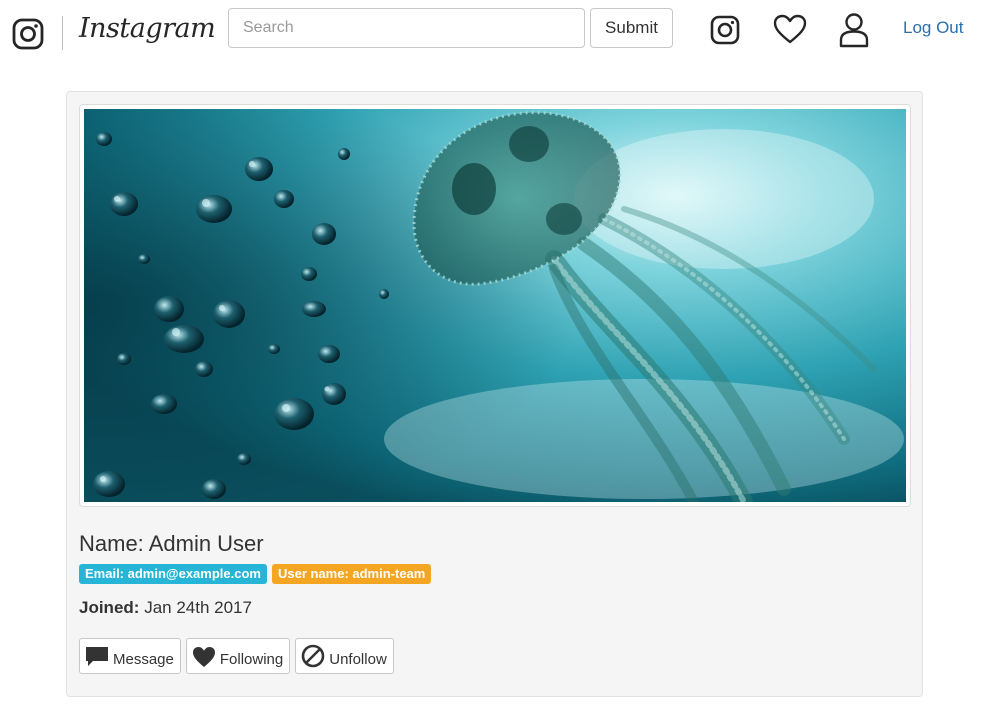 The height and width of the screenshot is (727, 1000). What do you see at coordinates (147, 28) in the screenshot?
I see `brand-wordmark: Instagram` at bounding box center [147, 28].